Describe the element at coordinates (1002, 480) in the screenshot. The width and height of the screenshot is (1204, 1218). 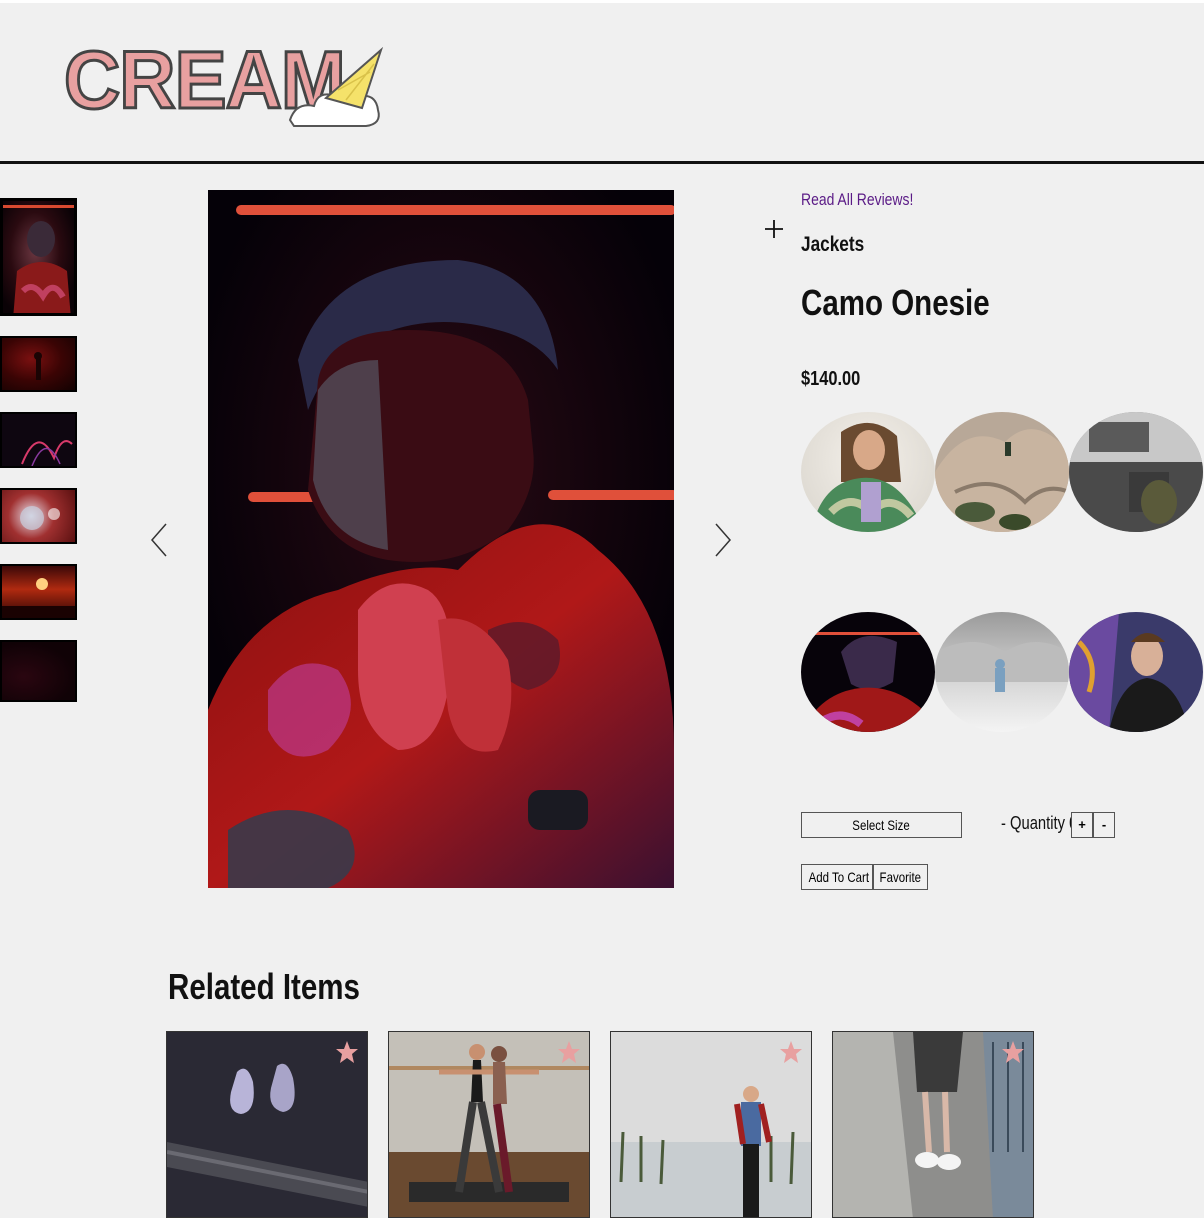
I see `style-option-2-image` at that location.